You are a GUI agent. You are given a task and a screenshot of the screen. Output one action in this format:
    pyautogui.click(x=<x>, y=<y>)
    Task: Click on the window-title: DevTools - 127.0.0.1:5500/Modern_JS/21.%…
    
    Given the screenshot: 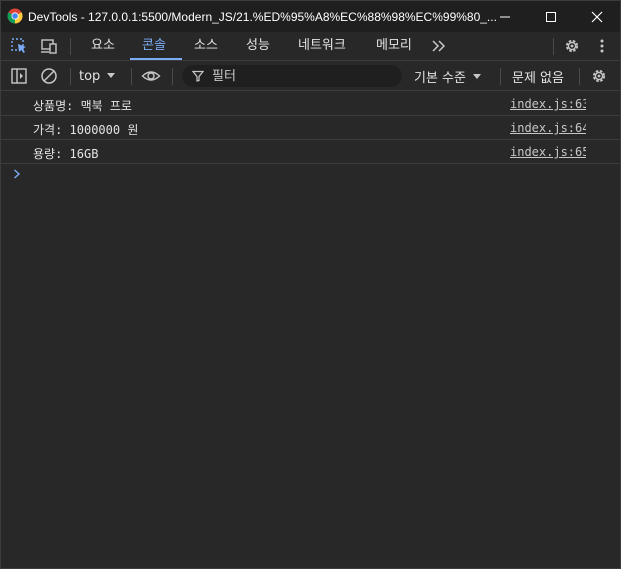 What is the action you would take?
    pyautogui.click(x=262, y=17)
    